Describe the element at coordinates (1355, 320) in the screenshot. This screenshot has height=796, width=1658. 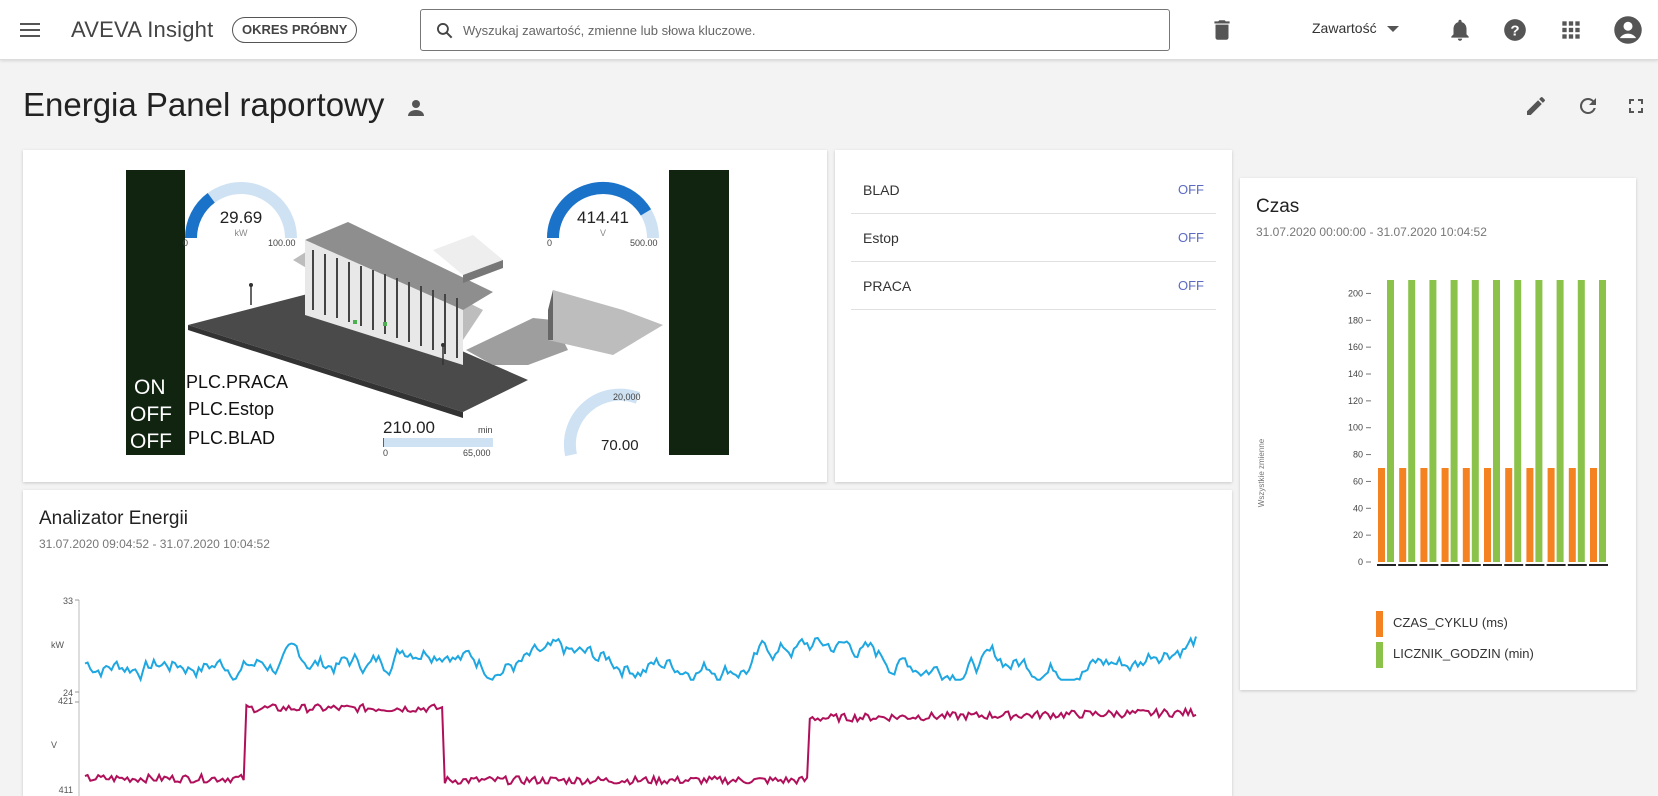
I see `czas-y-tick: 180` at that location.